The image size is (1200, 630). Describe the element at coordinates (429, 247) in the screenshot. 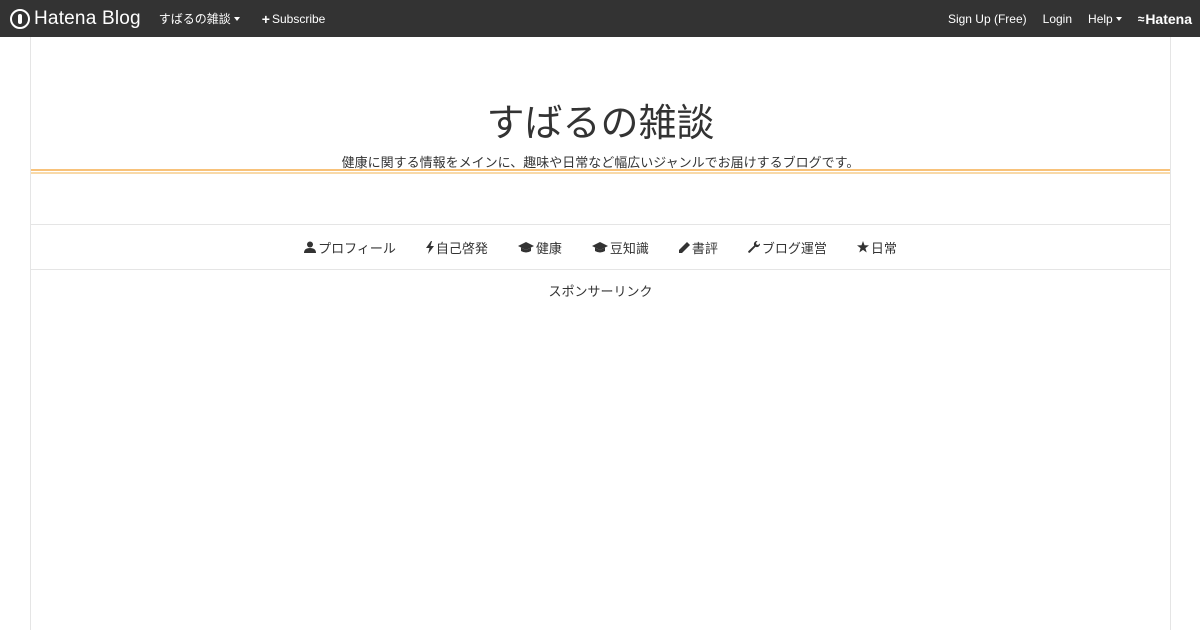

I see `bolt-icon` at that location.